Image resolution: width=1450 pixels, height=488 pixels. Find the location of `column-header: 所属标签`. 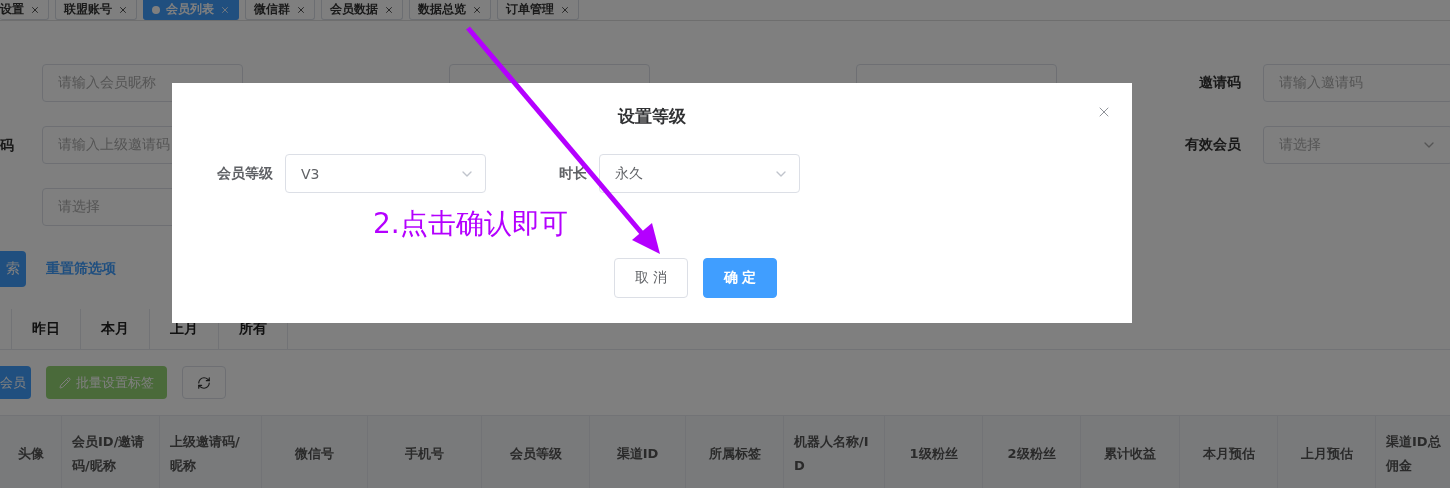

column-header: 所属标签 is located at coordinates (735, 452).